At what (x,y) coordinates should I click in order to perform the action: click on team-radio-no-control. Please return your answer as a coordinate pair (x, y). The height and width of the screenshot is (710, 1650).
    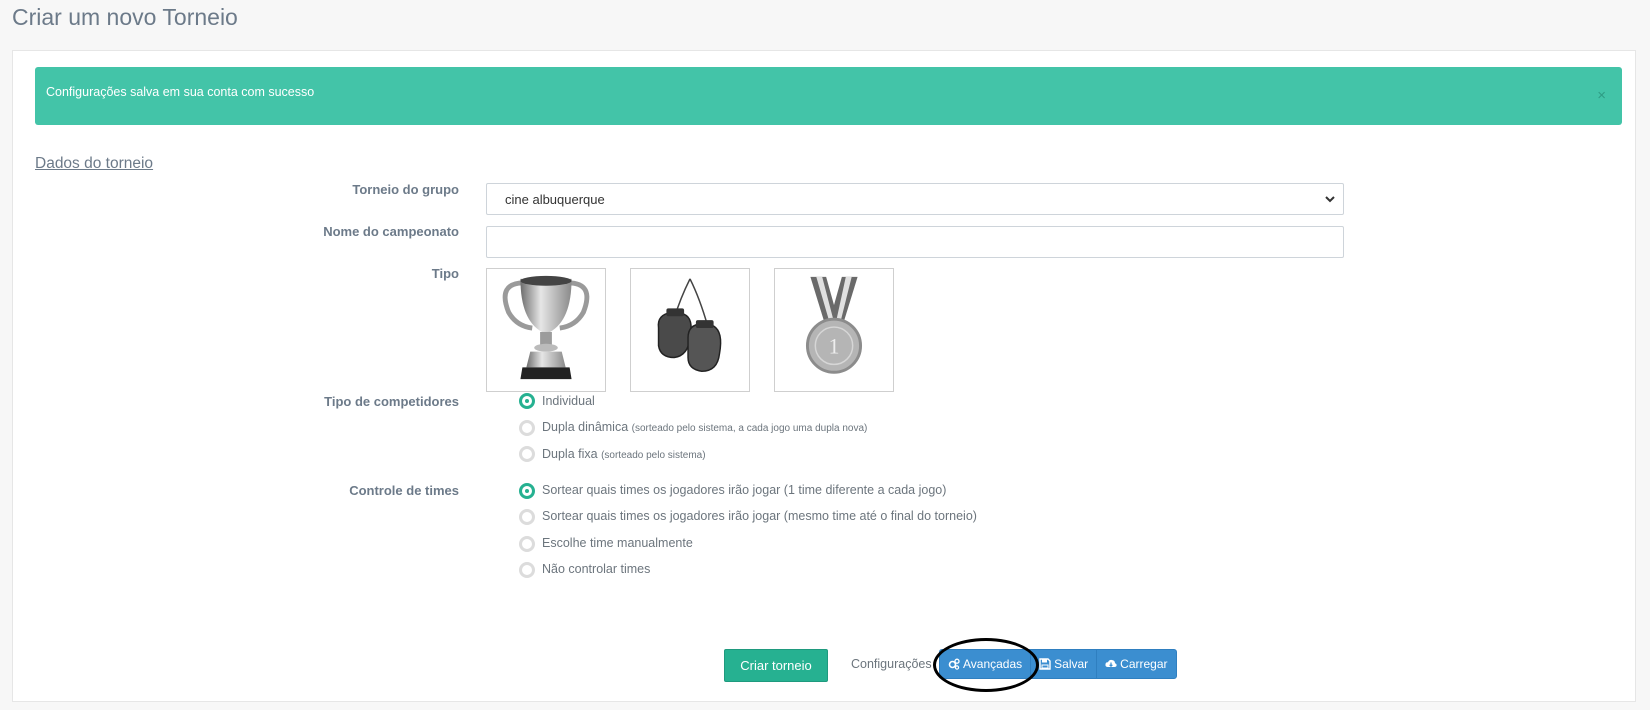
    Looking at the image, I should click on (527, 570).